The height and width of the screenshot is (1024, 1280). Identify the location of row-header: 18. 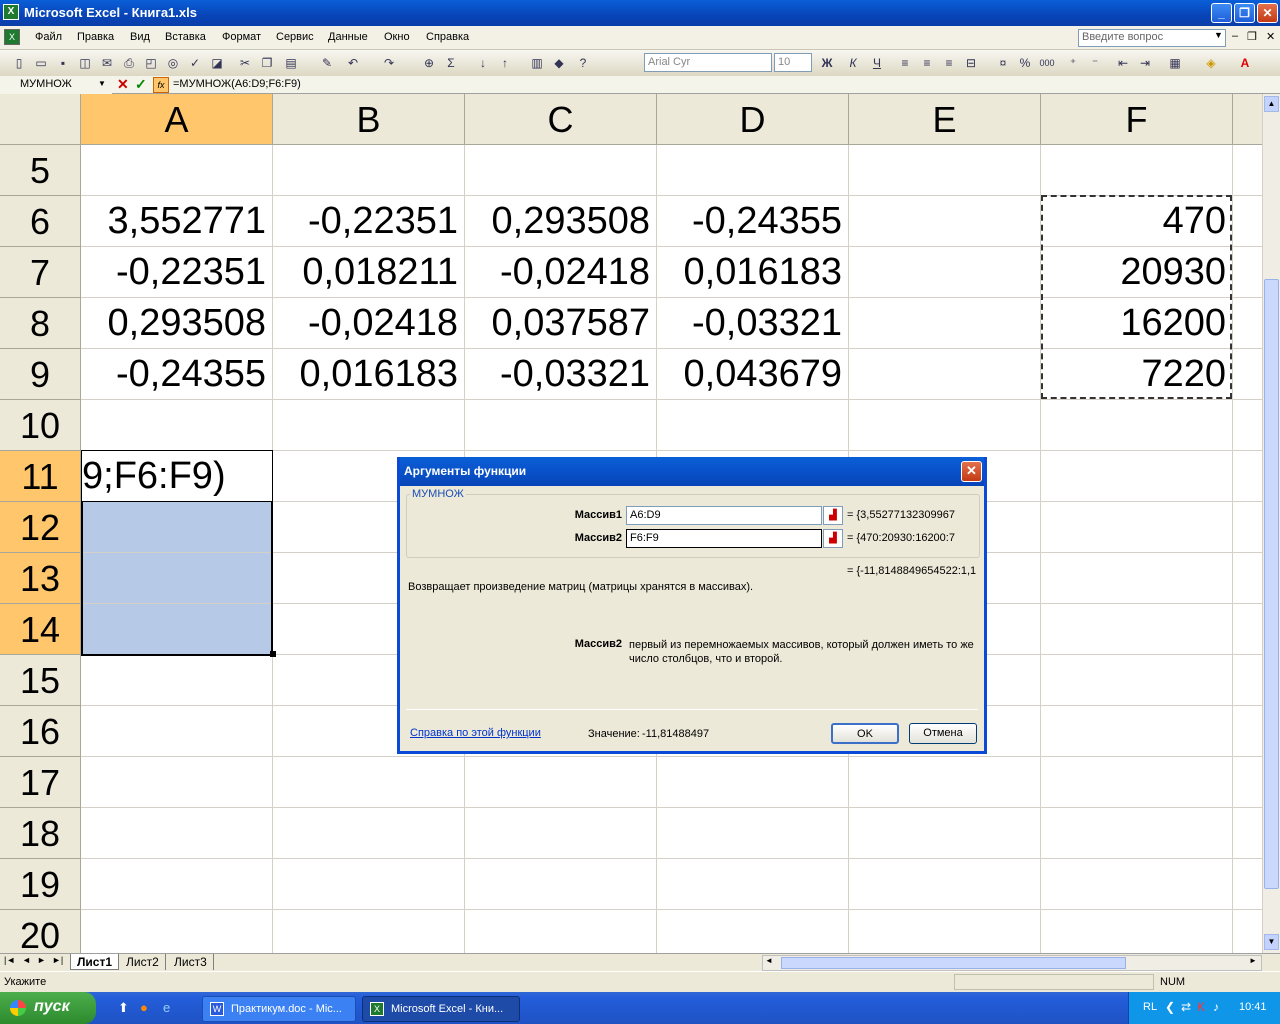
(40, 833).